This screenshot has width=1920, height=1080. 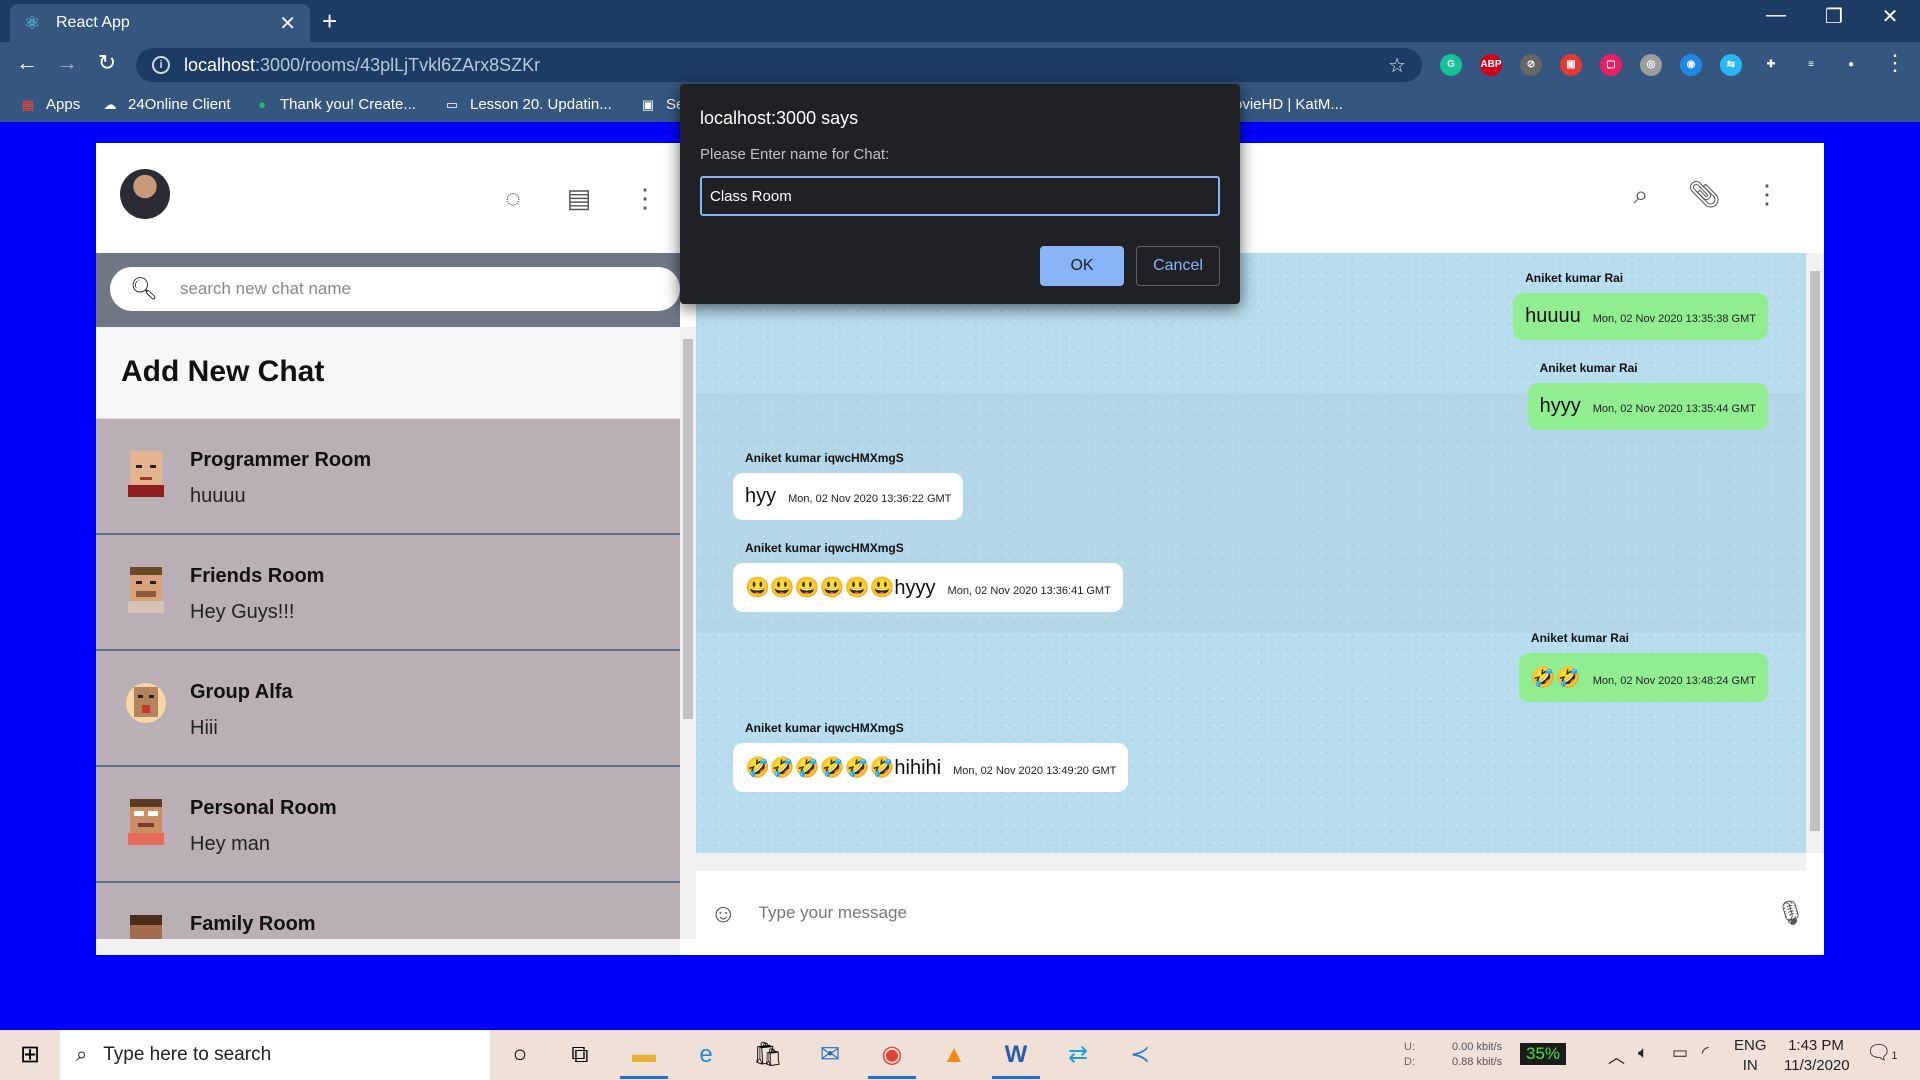 I want to click on vscode-icon: ≺, so click(x=1140, y=1055).